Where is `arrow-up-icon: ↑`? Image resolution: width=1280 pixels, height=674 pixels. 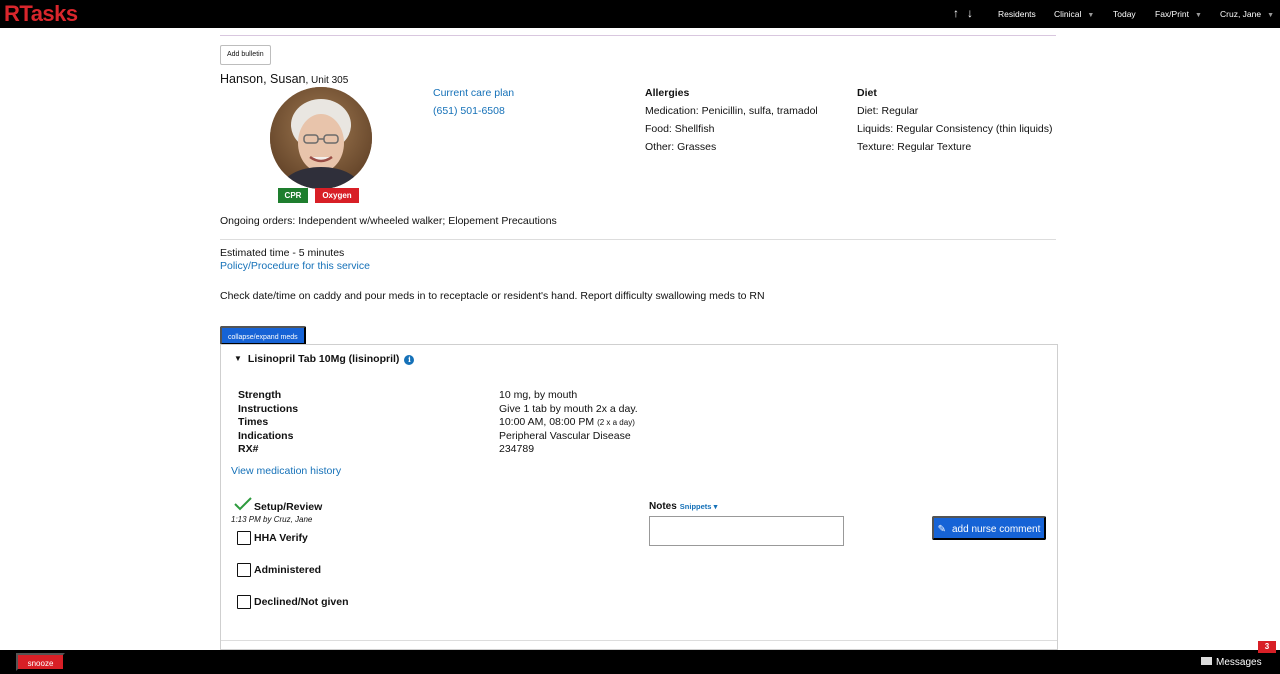 arrow-up-icon: ↑ is located at coordinates (956, 13).